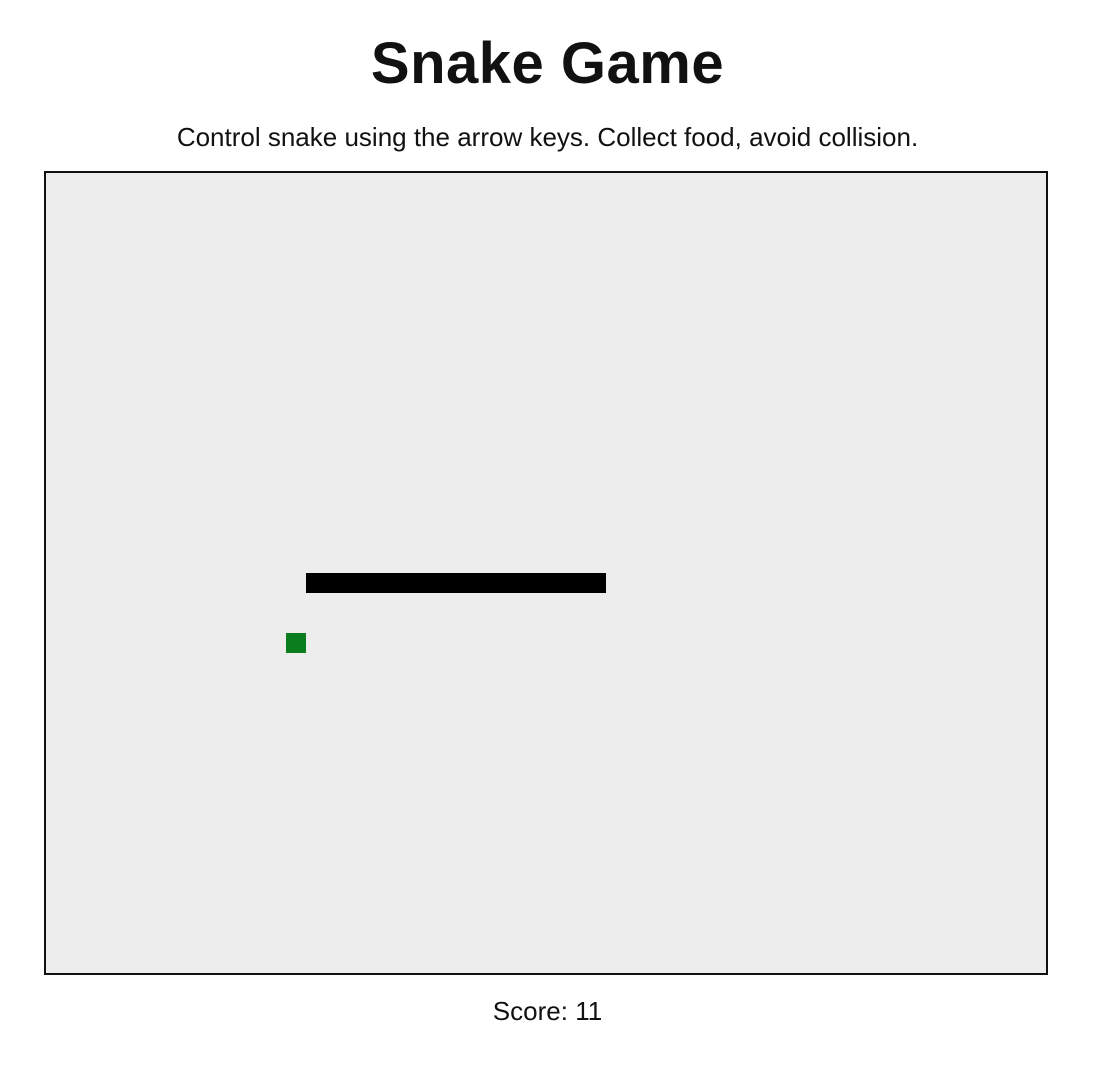 This screenshot has height=1078, width=1095. I want to click on page-title: Snake Game, so click(547, 63).